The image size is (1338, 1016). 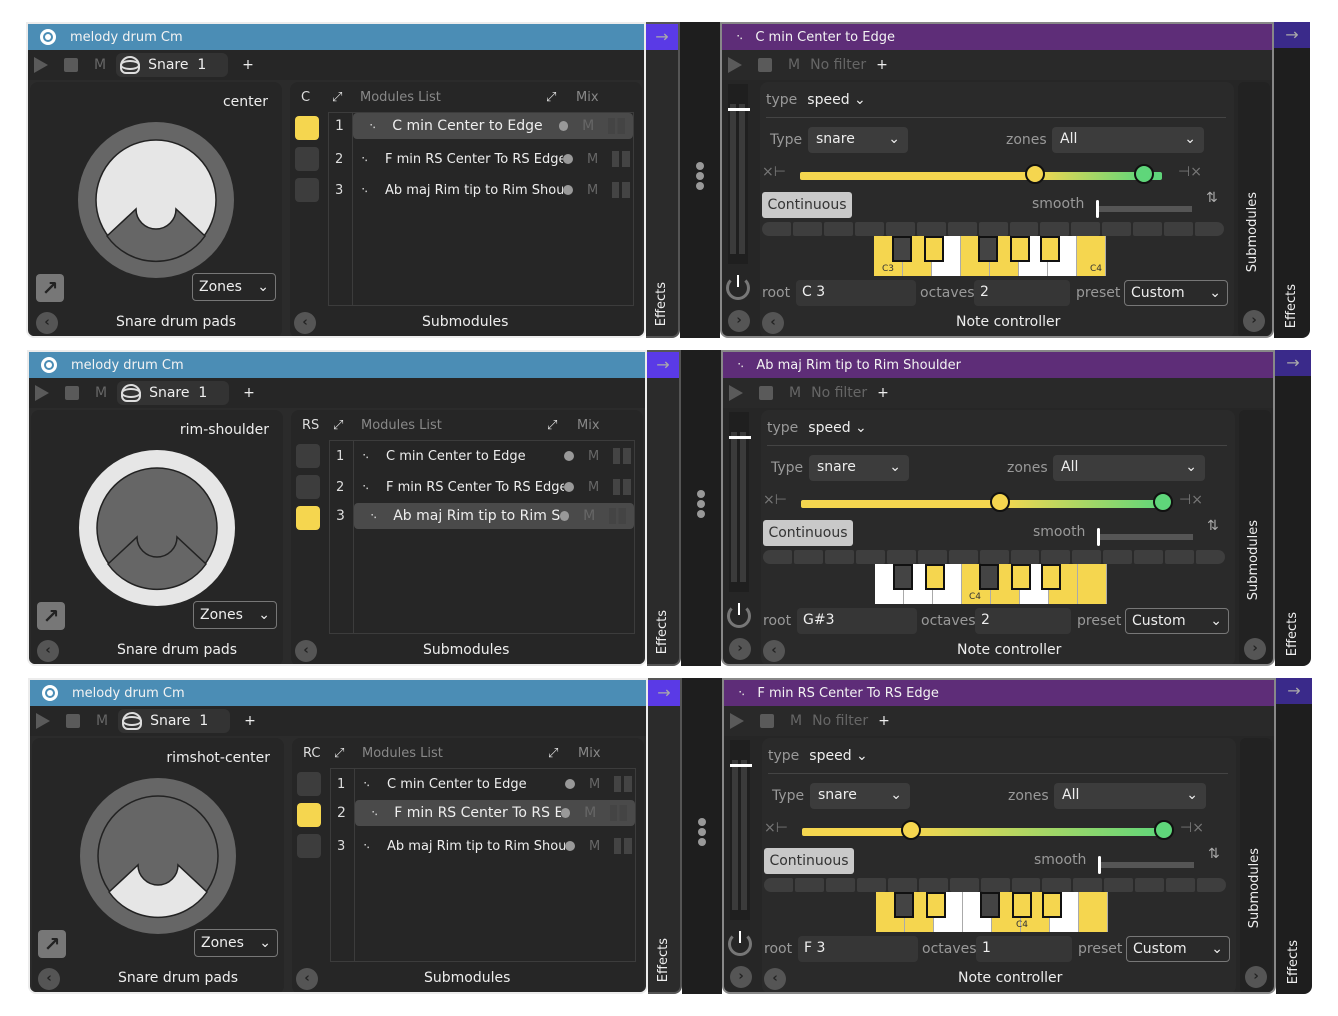 I want to click on type-select: speed, so click(x=828, y=100).